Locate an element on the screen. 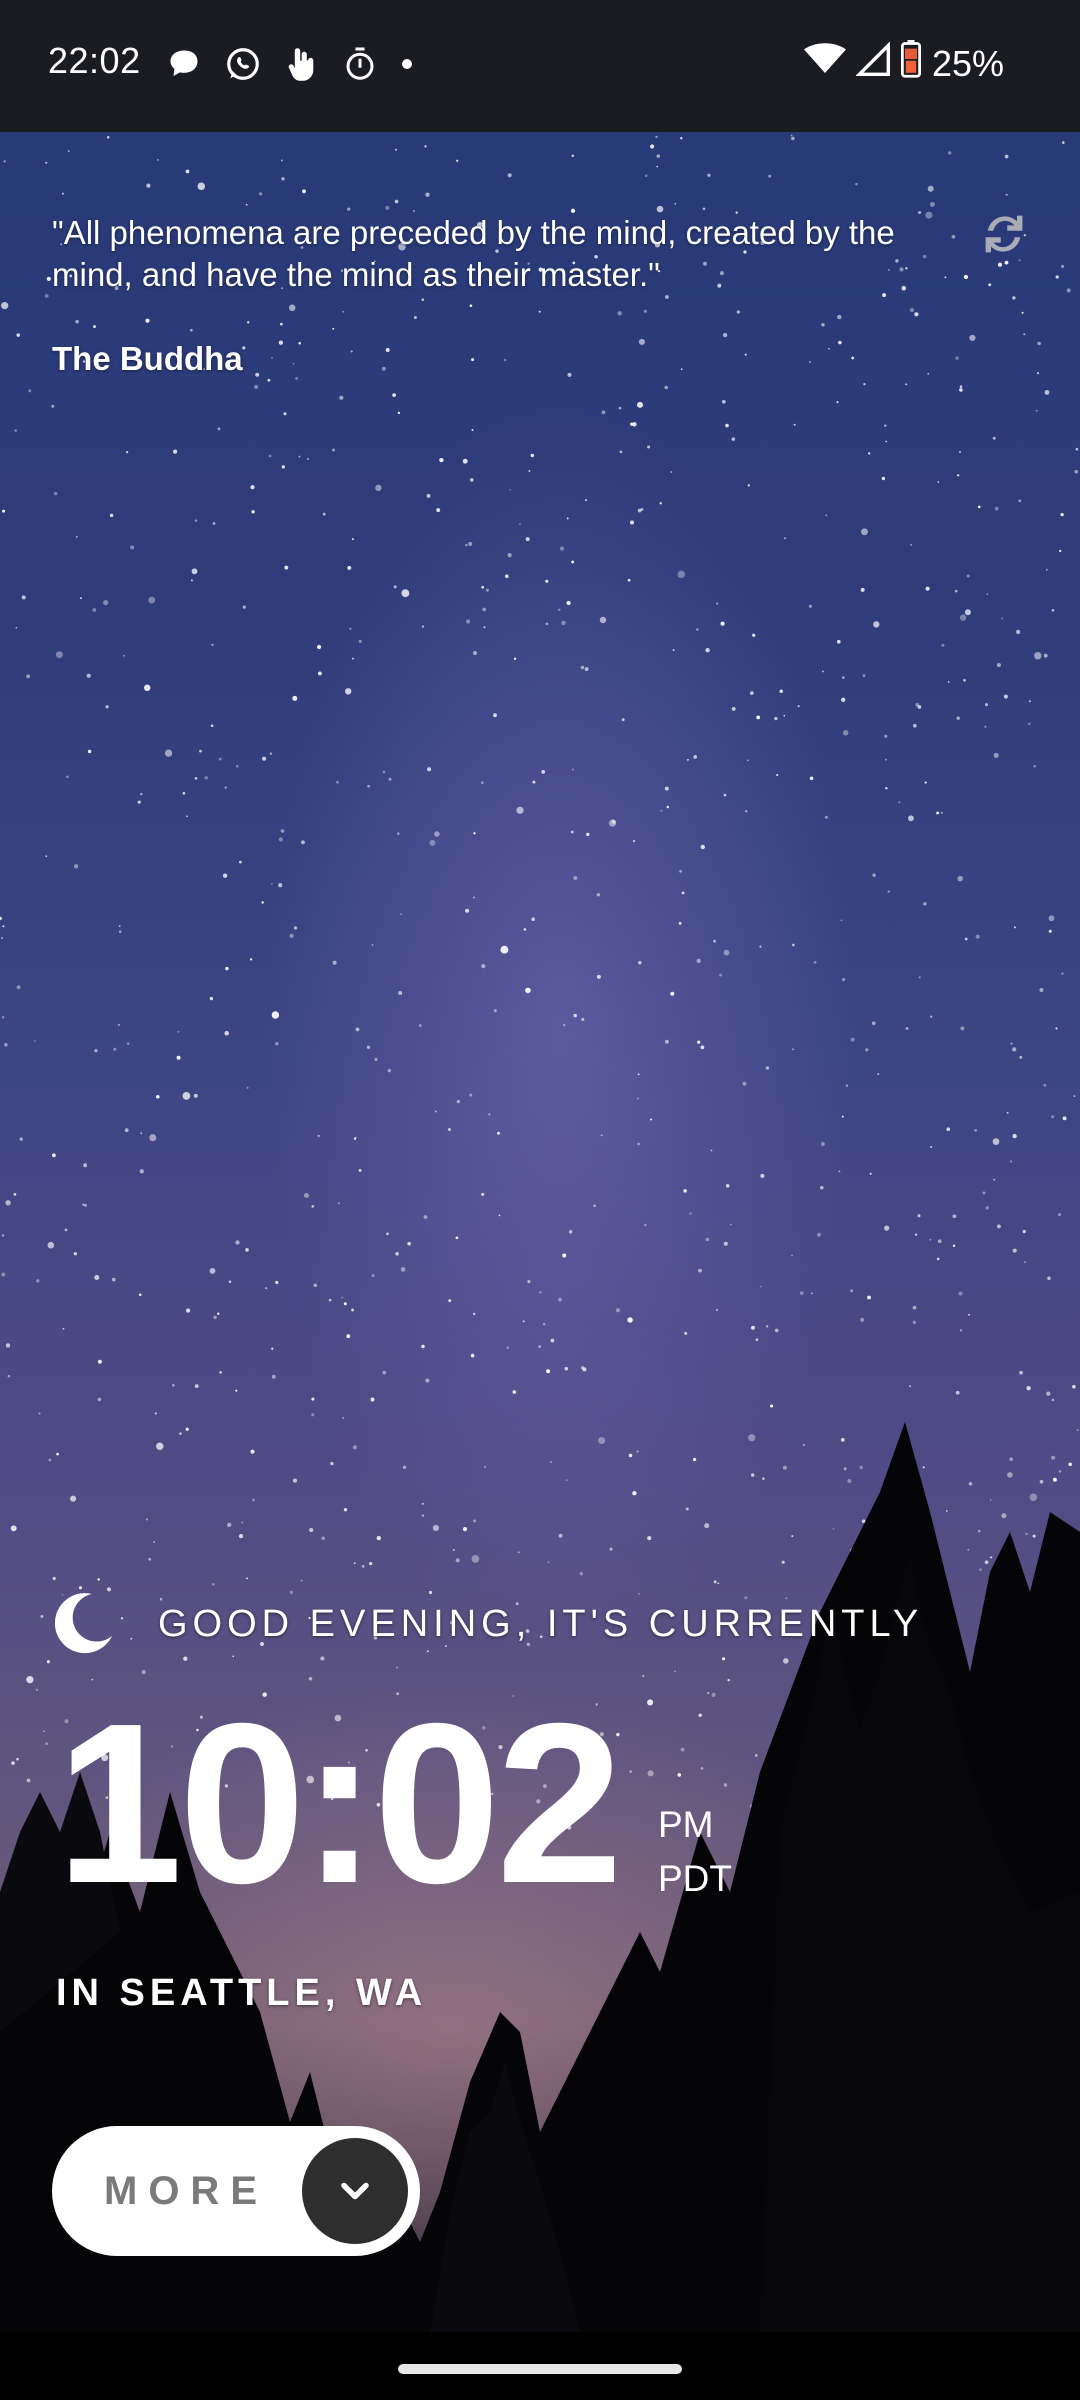 The image size is (1080, 2400). quote-author: The Buddha is located at coordinates (147, 358).